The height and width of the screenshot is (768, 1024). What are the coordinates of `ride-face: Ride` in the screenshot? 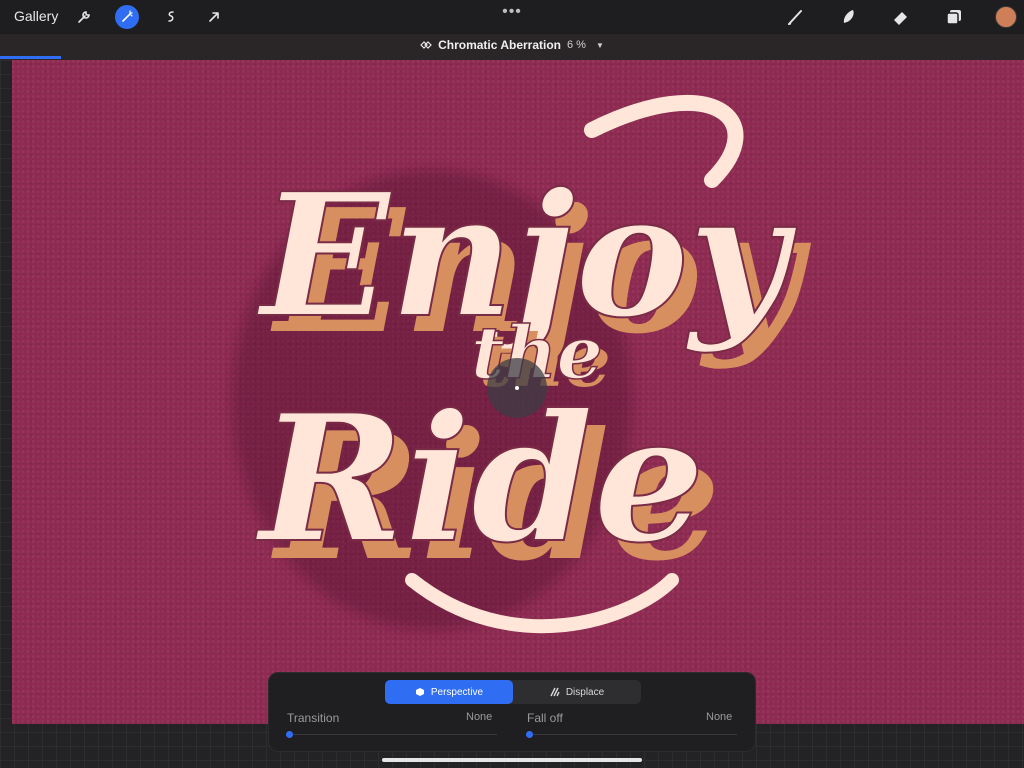 It's located at (479, 479).